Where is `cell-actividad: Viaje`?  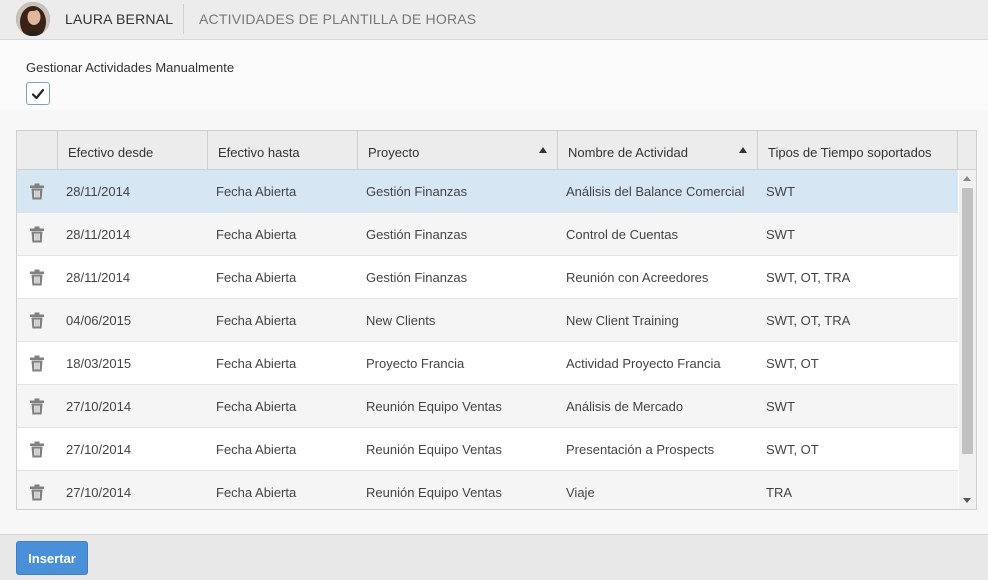
cell-actividad: Viaje is located at coordinates (580, 492).